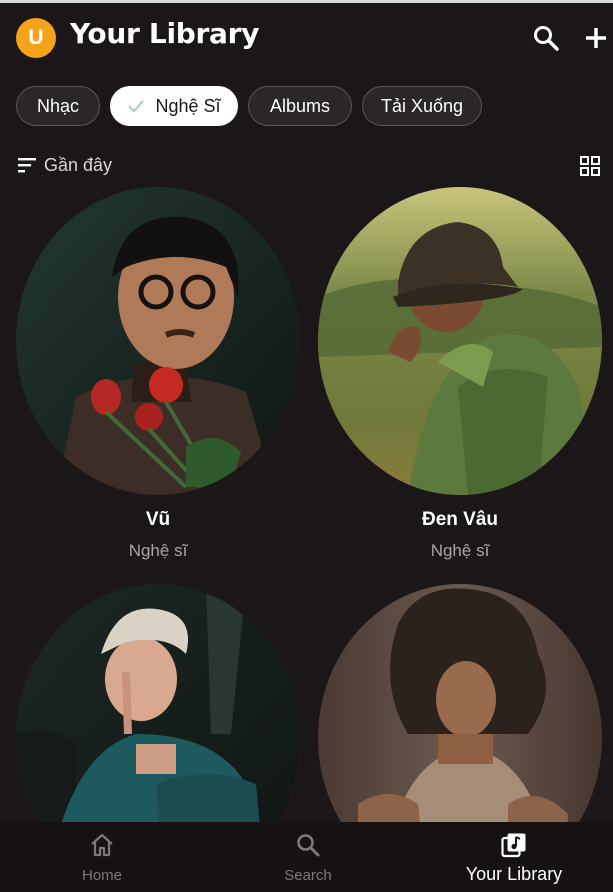 The height and width of the screenshot is (892, 613). What do you see at coordinates (158, 519) in the screenshot?
I see `artist-name: Vũ` at bounding box center [158, 519].